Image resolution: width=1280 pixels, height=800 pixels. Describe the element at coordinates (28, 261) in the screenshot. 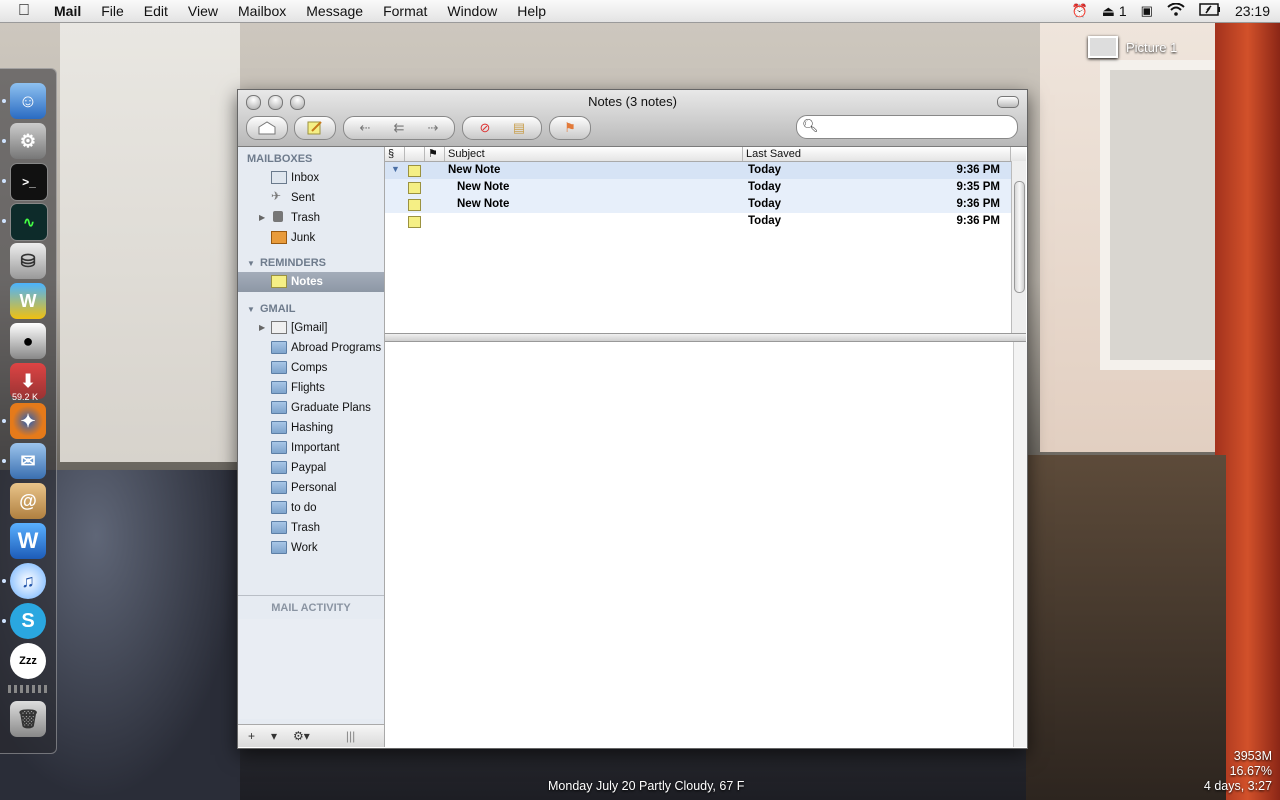

I see `disk-utility-icon: ⛁` at that location.